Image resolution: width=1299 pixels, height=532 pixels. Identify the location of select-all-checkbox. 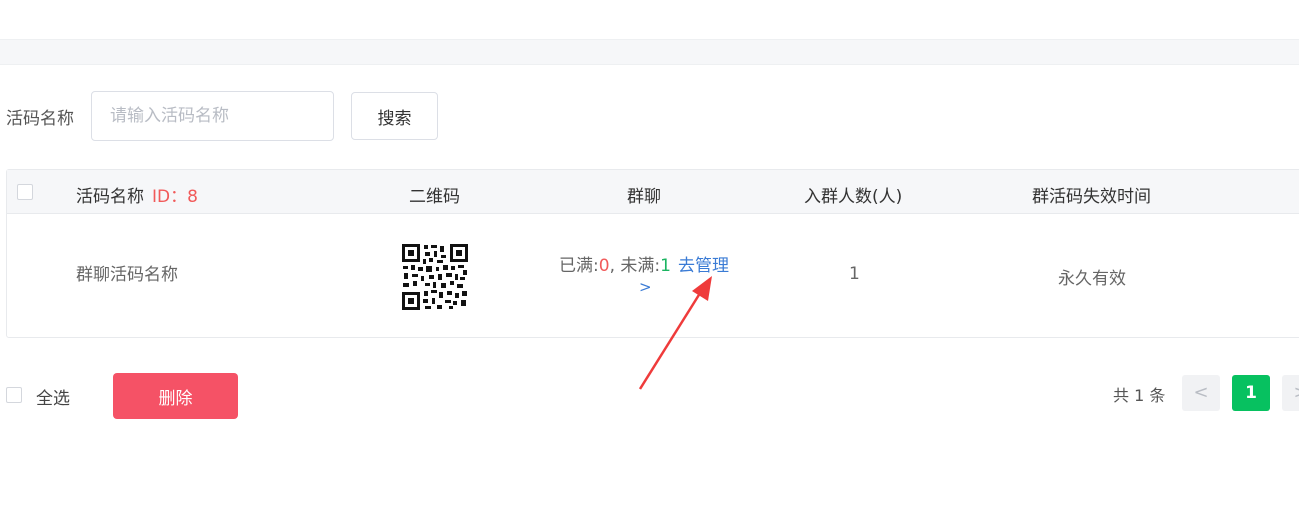
(14, 395).